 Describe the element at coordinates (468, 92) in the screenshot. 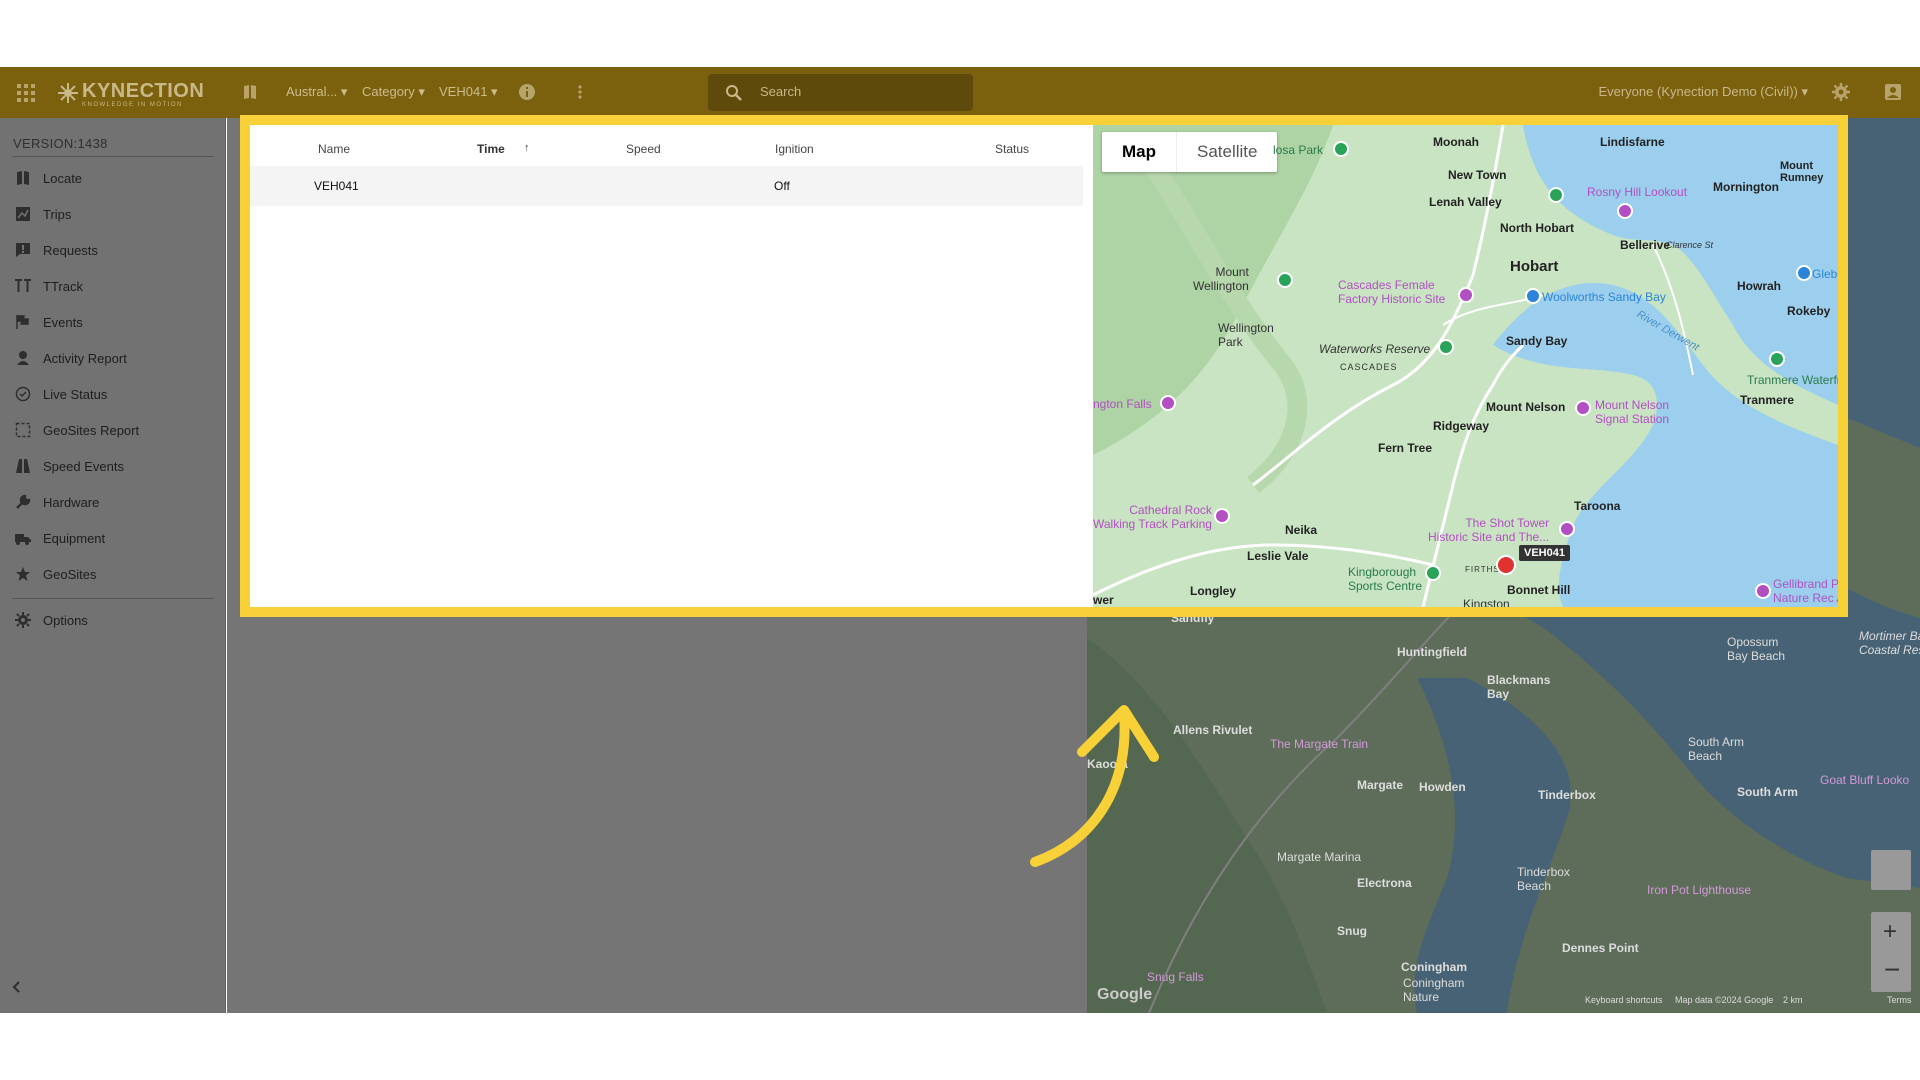

I see `vehicle-selector: VEH041 ▾` at that location.